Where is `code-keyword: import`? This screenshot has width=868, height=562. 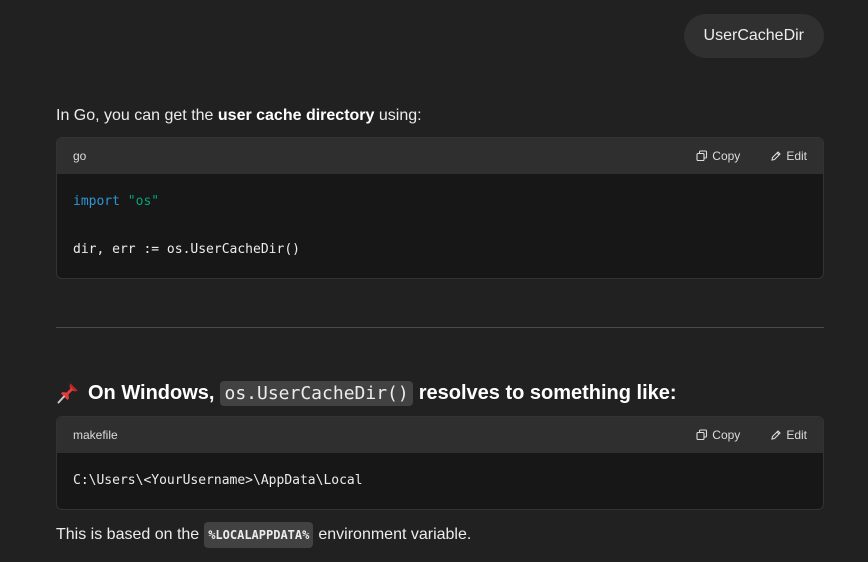
code-keyword: import is located at coordinates (96, 201).